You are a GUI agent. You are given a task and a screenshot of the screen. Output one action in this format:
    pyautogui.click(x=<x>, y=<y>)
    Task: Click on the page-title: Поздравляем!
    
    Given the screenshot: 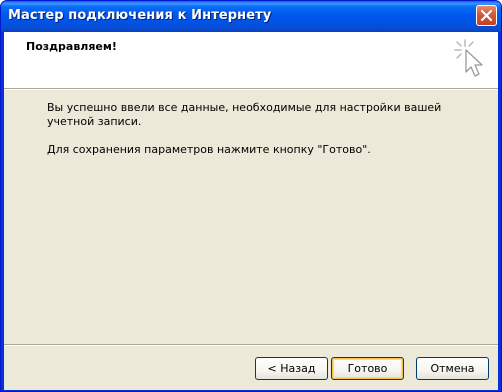 What is the action you would take?
    pyautogui.click(x=71, y=46)
    